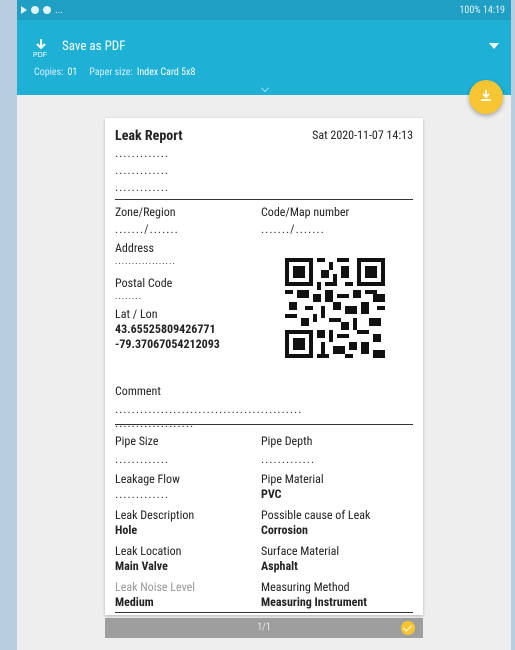 This screenshot has width=515, height=650. I want to click on page-selected-icon, so click(408, 628).